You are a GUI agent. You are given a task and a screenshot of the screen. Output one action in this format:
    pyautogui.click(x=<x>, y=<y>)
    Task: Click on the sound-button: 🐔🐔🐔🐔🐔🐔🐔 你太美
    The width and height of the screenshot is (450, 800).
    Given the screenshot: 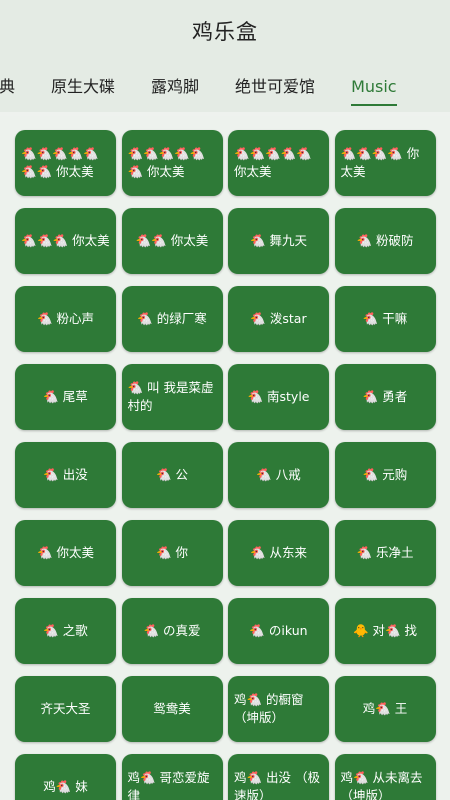 What is the action you would take?
    pyautogui.click(x=65, y=163)
    